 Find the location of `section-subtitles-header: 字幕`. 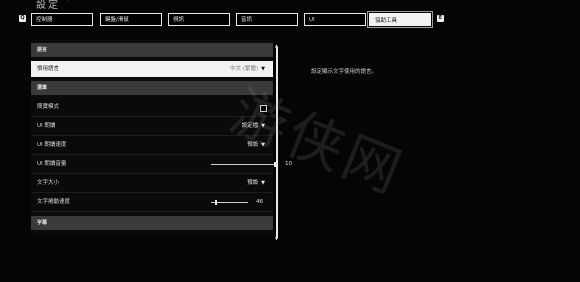

section-subtitles-header: 字幕 is located at coordinates (152, 223).